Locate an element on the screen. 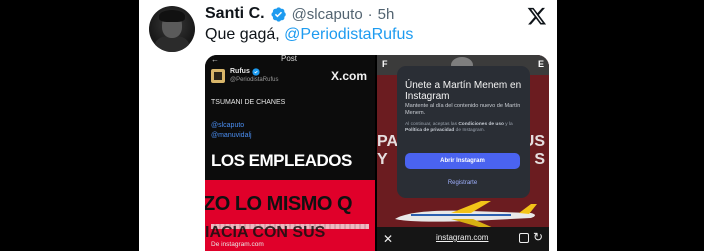 The height and width of the screenshot is (251, 704). modal-title: Únete a Martín Menem en Instagram is located at coordinates (463, 91).